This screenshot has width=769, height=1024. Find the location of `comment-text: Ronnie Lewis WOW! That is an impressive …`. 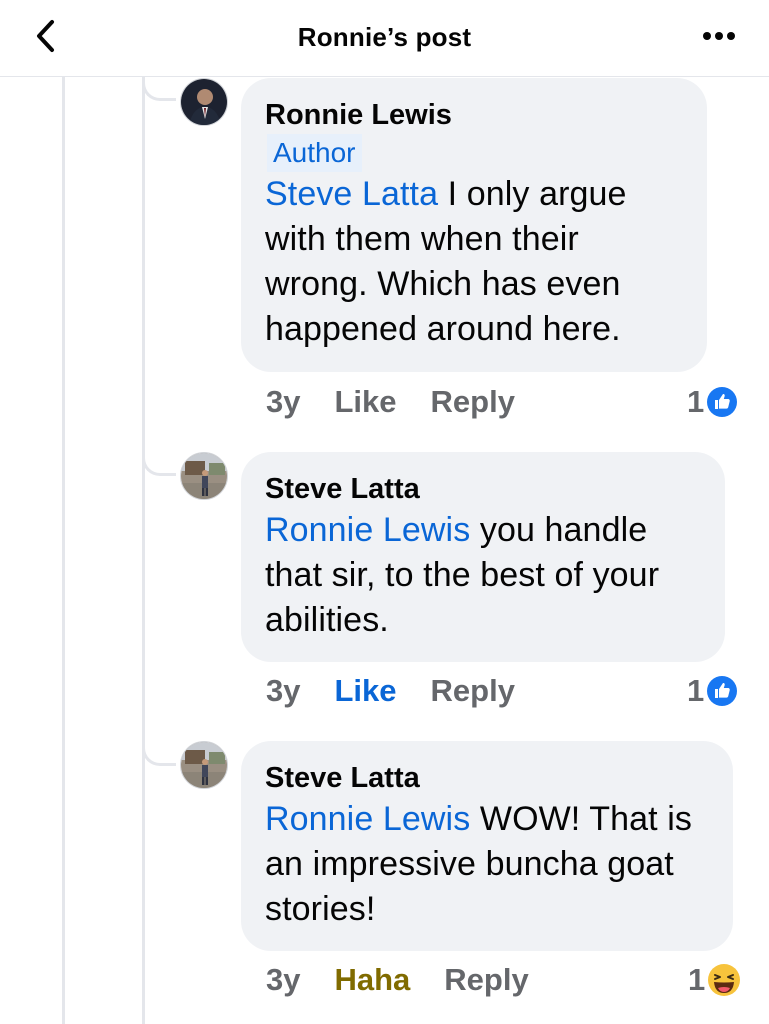

comment-text: Ronnie Lewis WOW! That is an impressive … is located at coordinates (487, 864).